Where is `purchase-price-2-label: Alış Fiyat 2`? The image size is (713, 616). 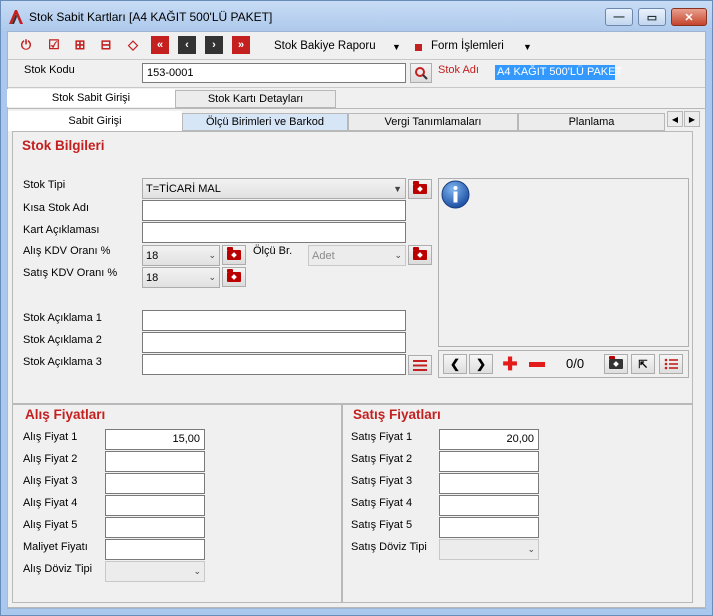 purchase-price-2-label: Alış Fiyat 2 is located at coordinates (50, 459).